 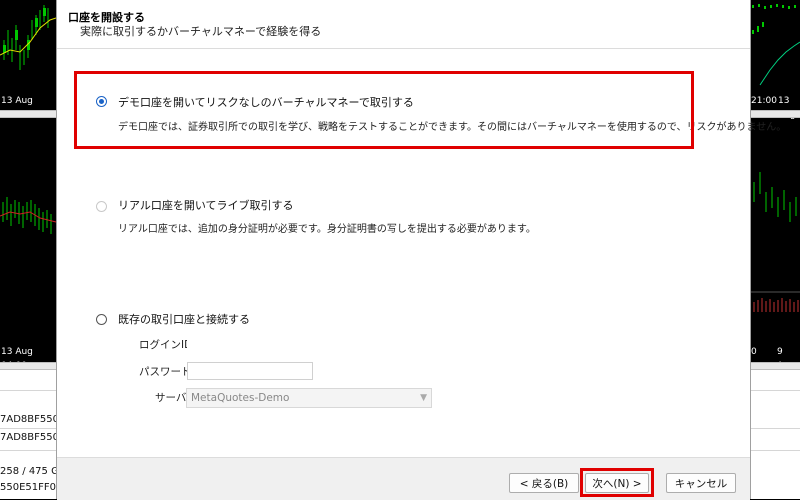 I want to click on existing-account-radio, so click(x=101, y=319).